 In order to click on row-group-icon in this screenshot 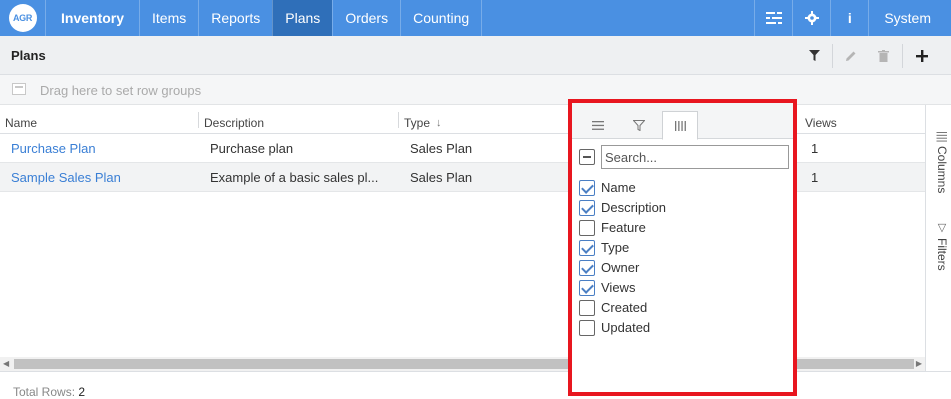, I will do `click(19, 89)`.